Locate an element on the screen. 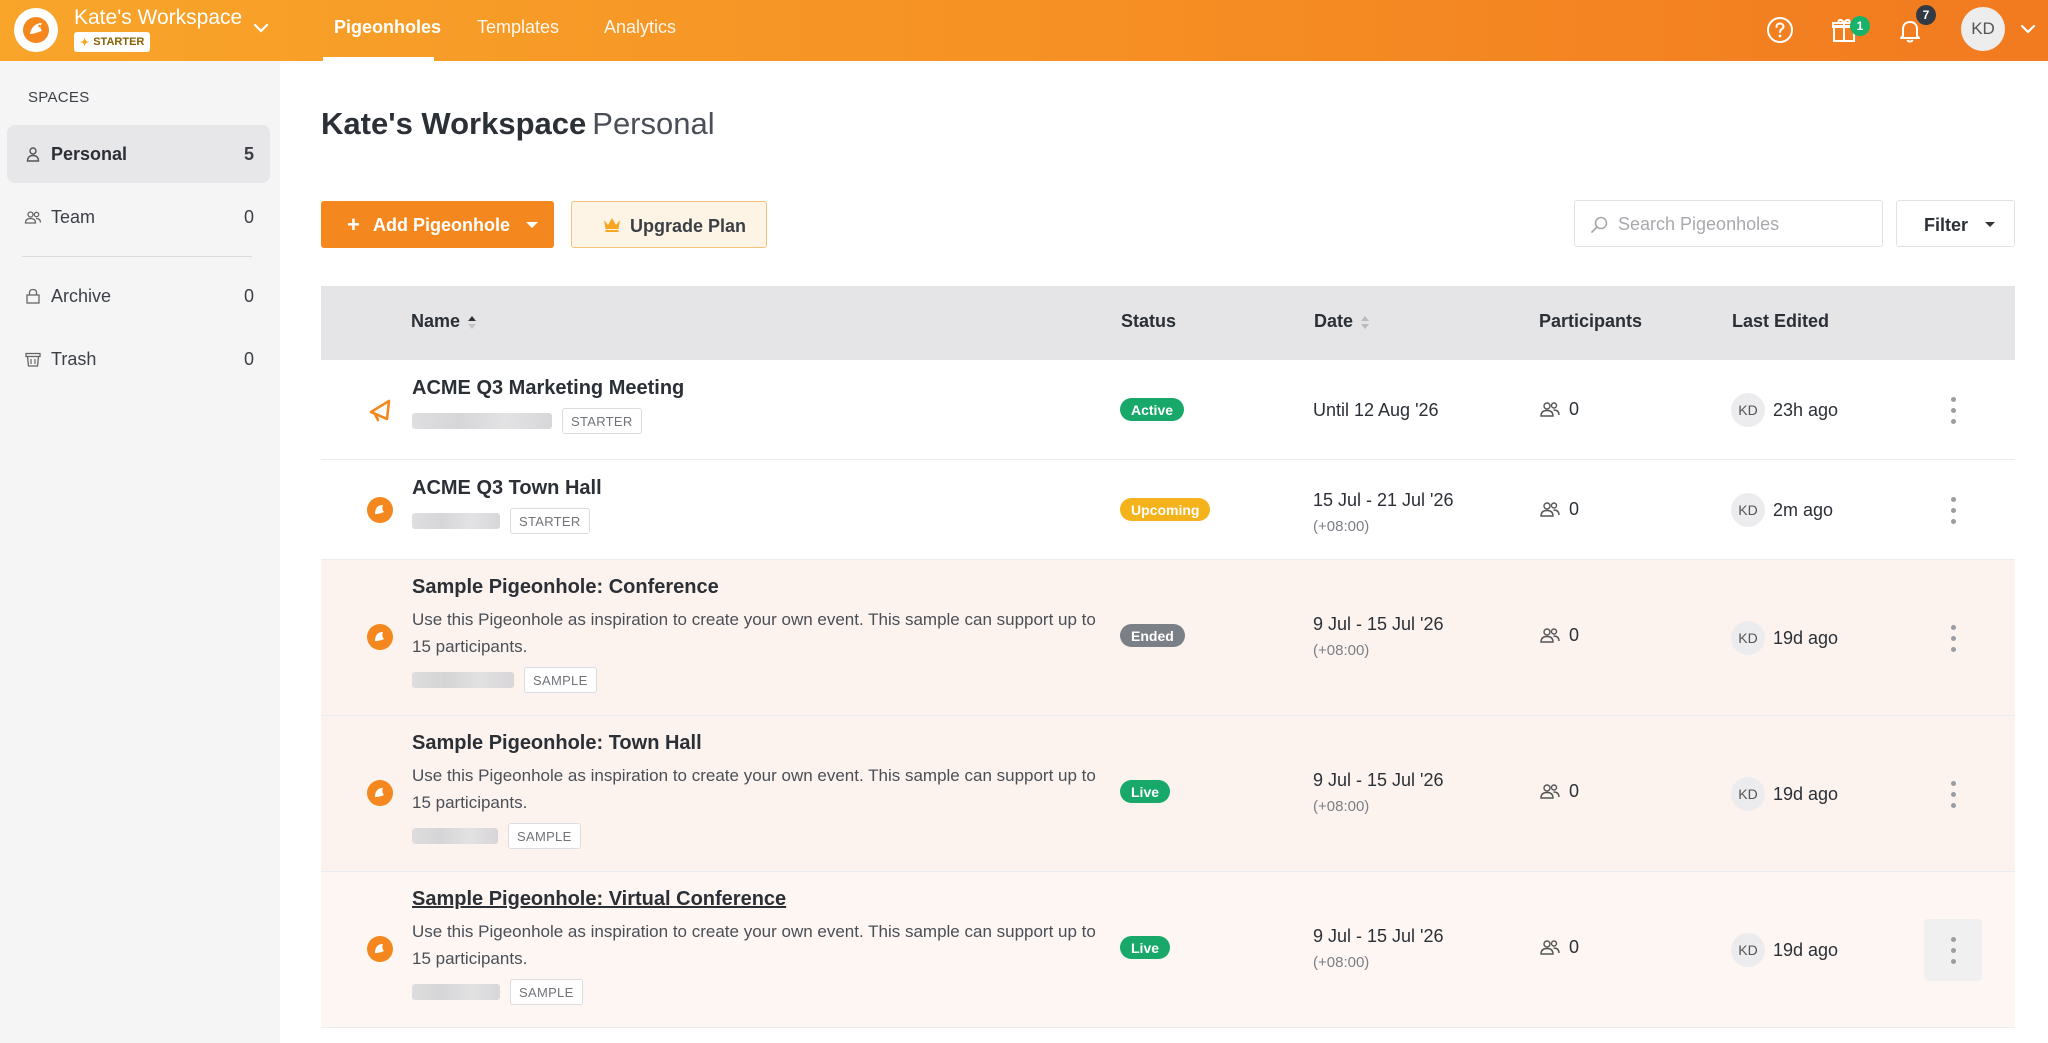  help-circle-icon is located at coordinates (1780, 30).